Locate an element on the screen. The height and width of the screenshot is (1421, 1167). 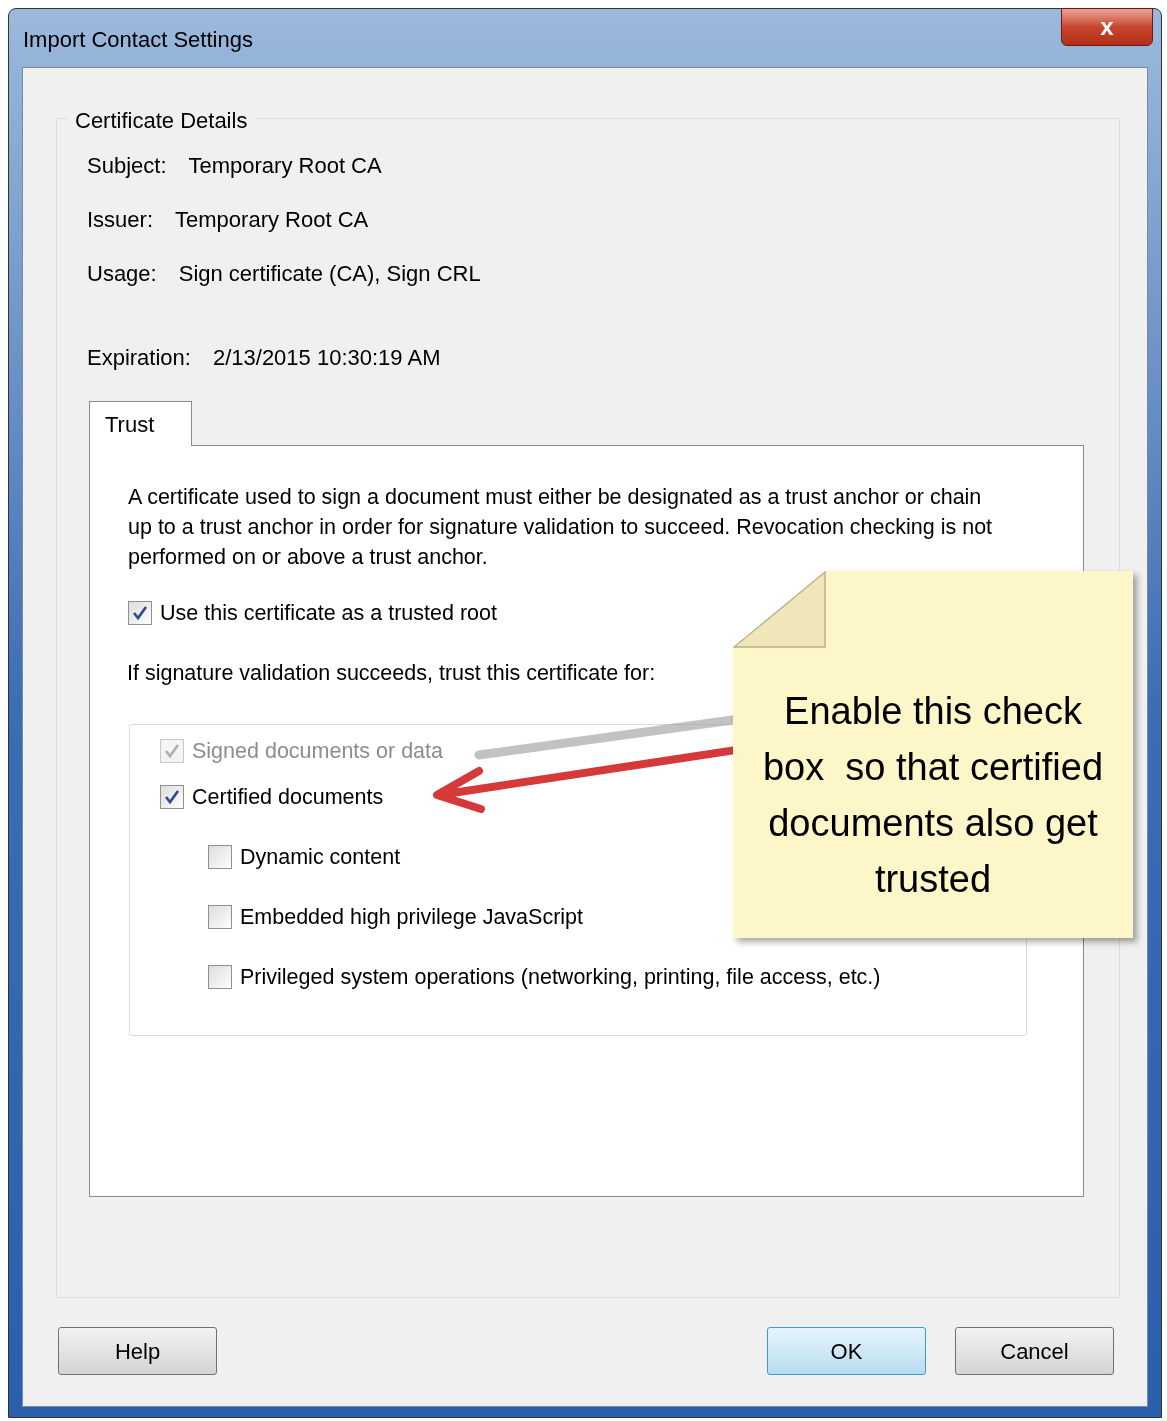
checkbox-label: Signed documents or data is located at coordinates (317, 751).